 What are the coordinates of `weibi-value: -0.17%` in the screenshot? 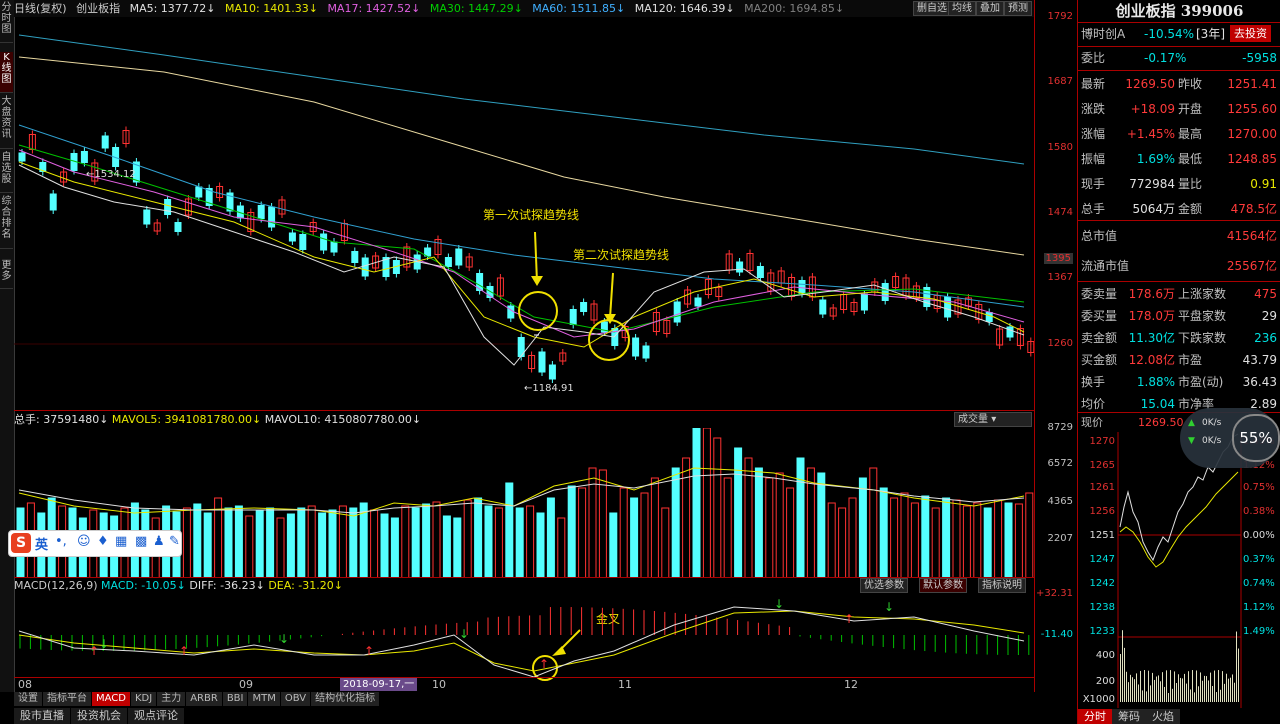 It's located at (1165, 58).